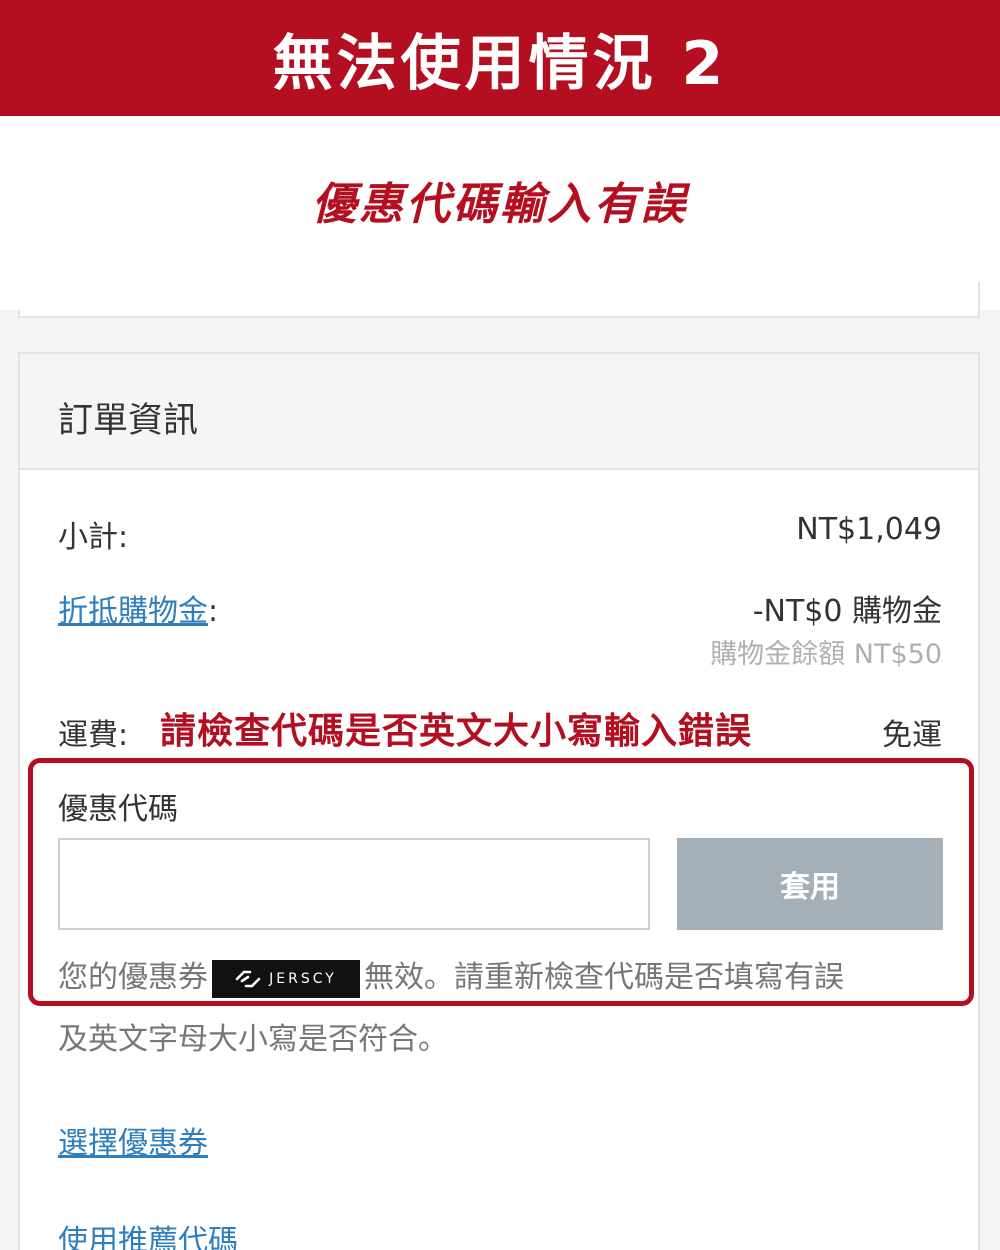 The height and width of the screenshot is (1250, 1000). I want to click on coupon-label: 優惠代碼, so click(118, 809).